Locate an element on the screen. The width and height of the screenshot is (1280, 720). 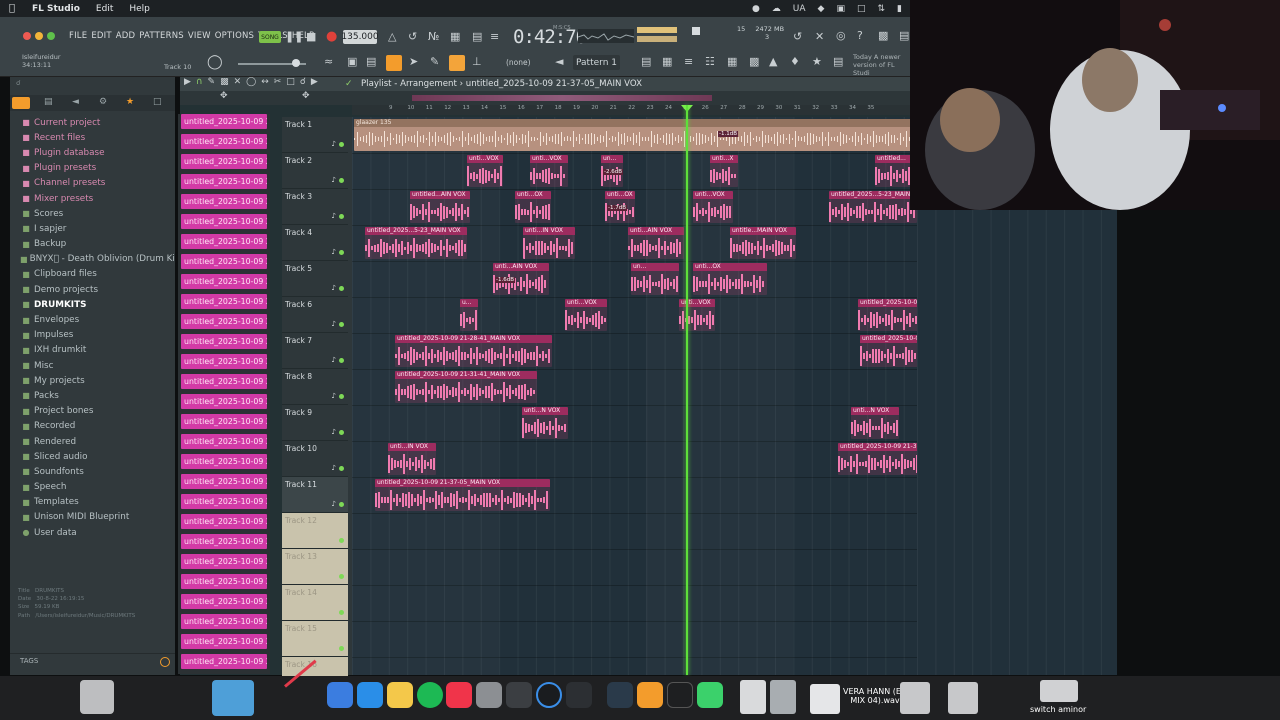
record-icon: ● is located at coordinates (331, 36).